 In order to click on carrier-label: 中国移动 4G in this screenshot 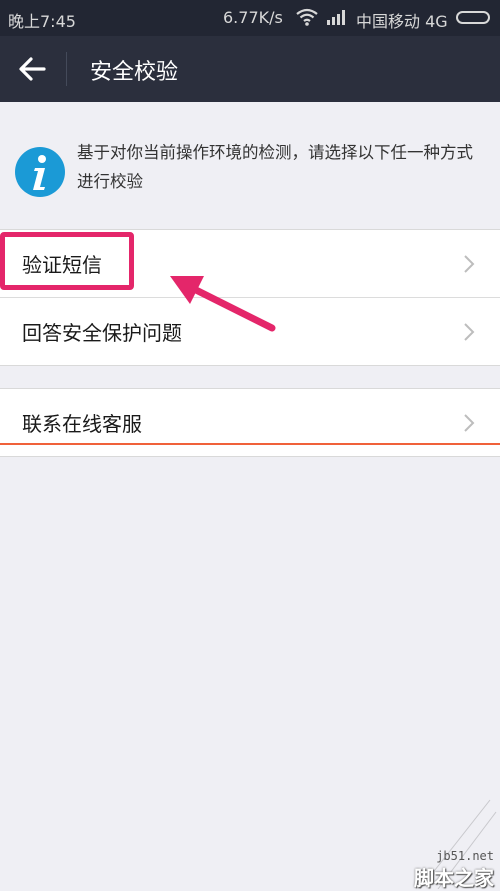, I will do `click(402, 21)`.